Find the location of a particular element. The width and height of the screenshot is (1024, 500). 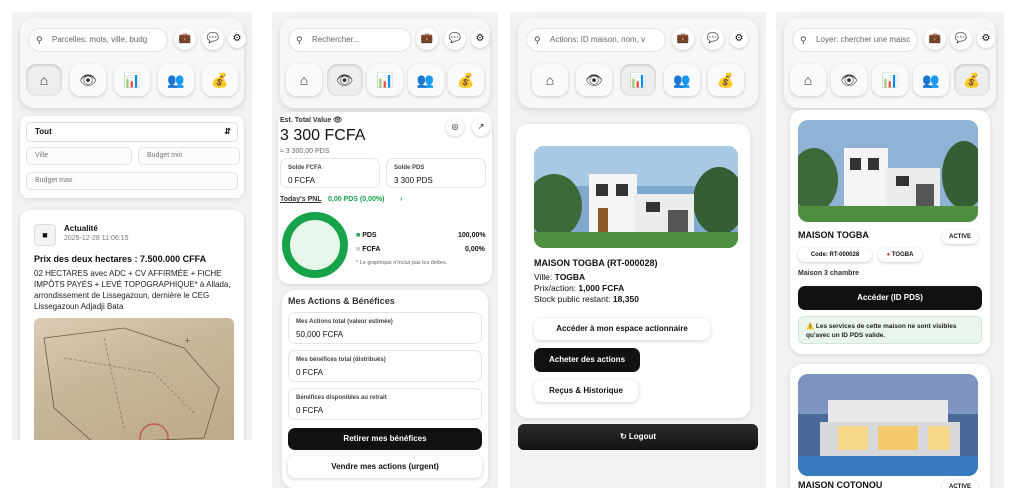

legend-pds: ■ PDS is located at coordinates (366, 235).